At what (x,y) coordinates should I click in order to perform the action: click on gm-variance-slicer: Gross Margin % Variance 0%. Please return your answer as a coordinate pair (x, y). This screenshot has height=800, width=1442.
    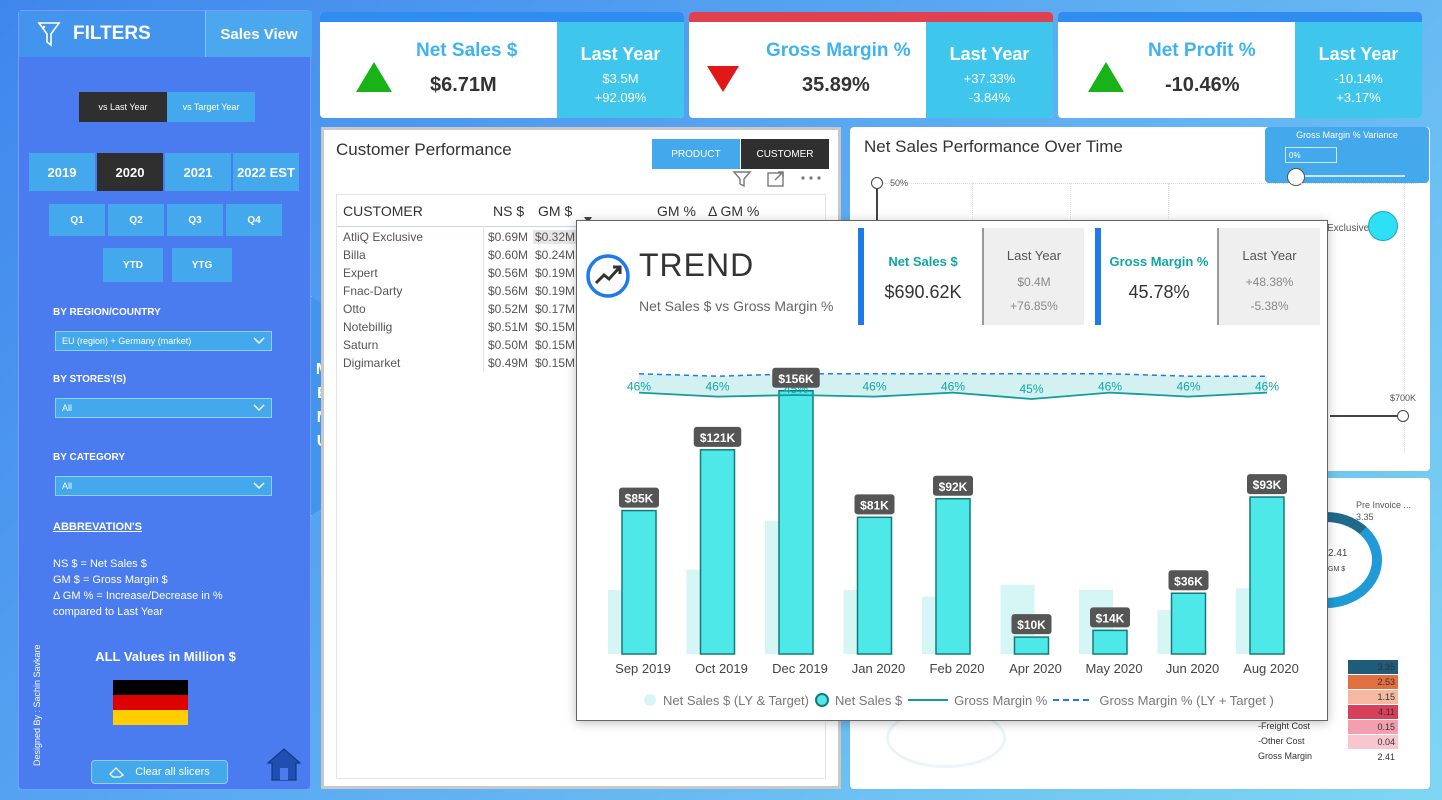
    Looking at the image, I should click on (1347, 156).